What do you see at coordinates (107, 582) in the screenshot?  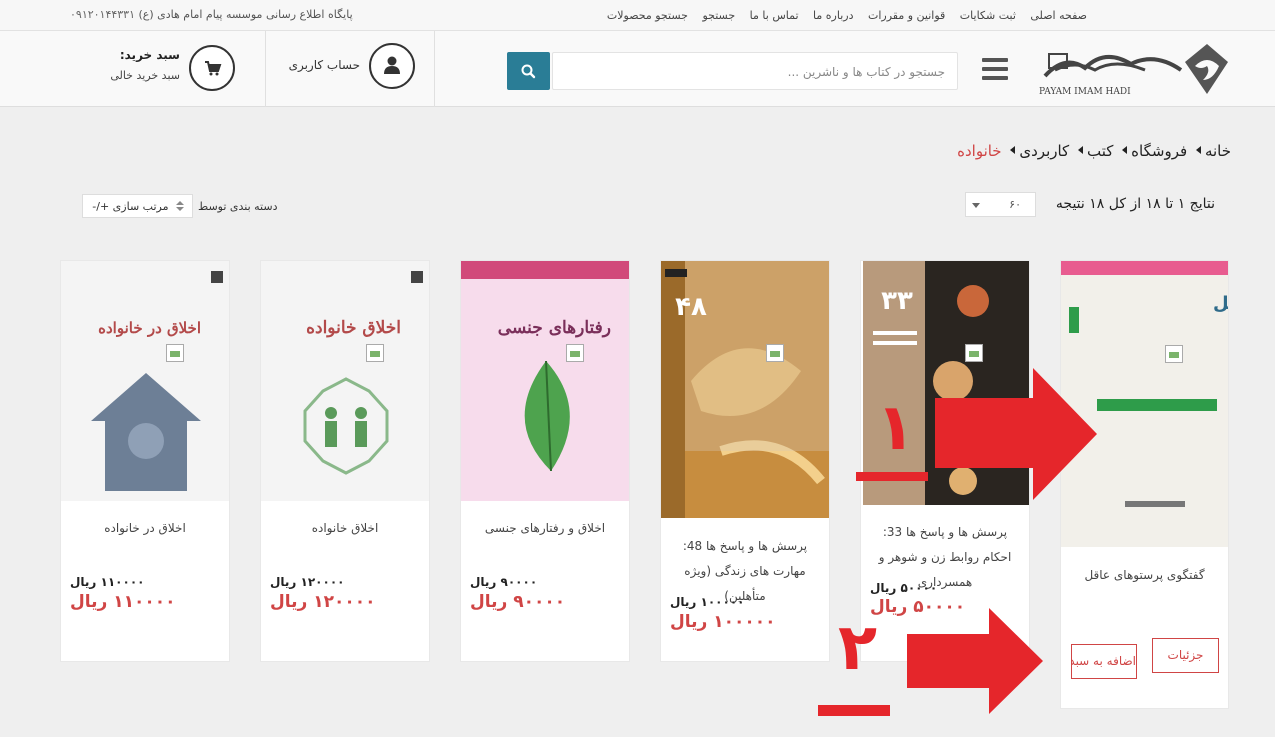 I see `price-original: ۱۱۰۰۰۰ ریال` at bounding box center [107, 582].